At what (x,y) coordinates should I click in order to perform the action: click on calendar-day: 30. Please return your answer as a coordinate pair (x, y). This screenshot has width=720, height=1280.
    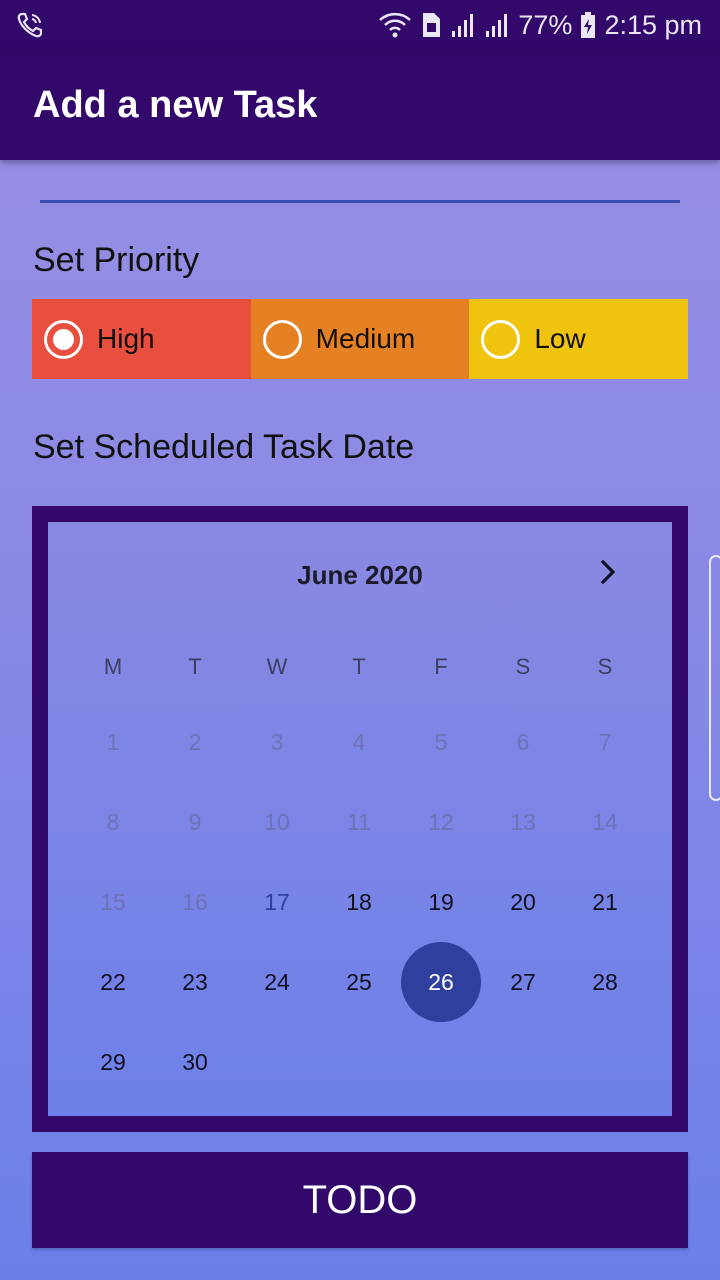
    Looking at the image, I should click on (195, 1062).